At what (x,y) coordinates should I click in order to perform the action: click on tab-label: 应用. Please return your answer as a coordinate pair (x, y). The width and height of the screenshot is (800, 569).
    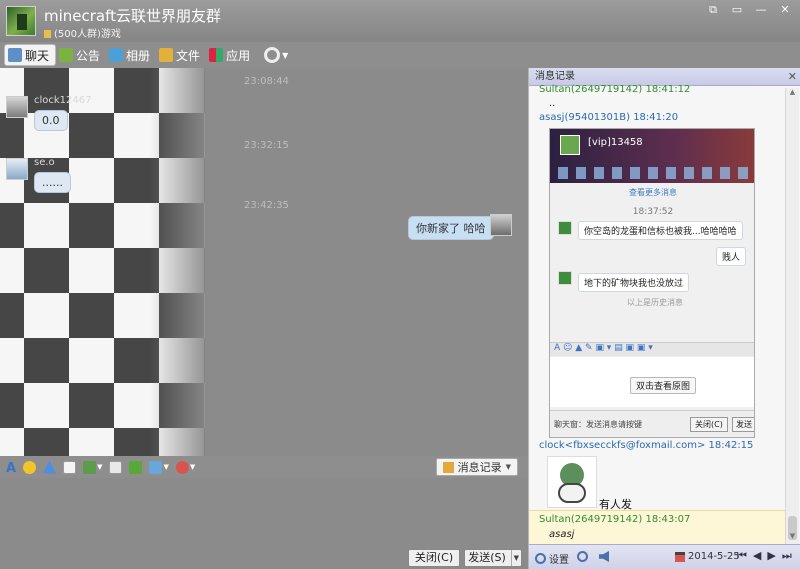
    Looking at the image, I should click on (238, 55).